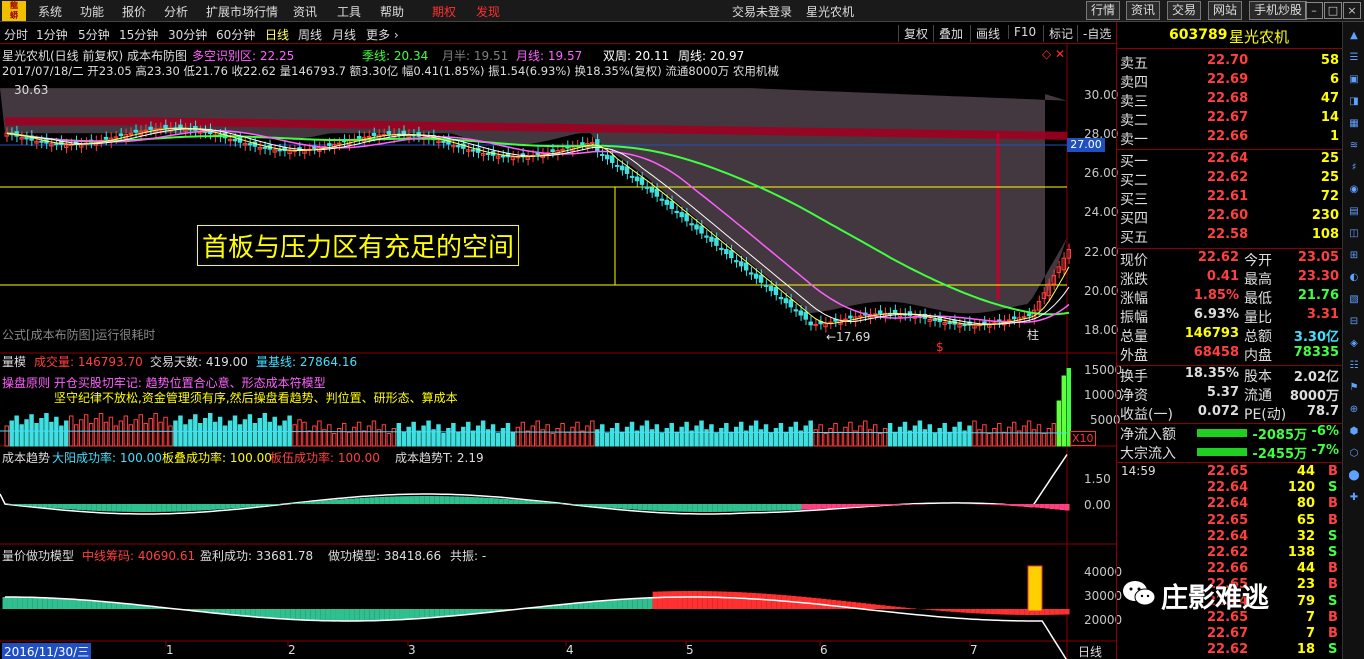 The height and width of the screenshot is (659, 1364). What do you see at coordinates (1134, 121) in the screenshot?
I see `ask-label: 卖二` at bounding box center [1134, 121].